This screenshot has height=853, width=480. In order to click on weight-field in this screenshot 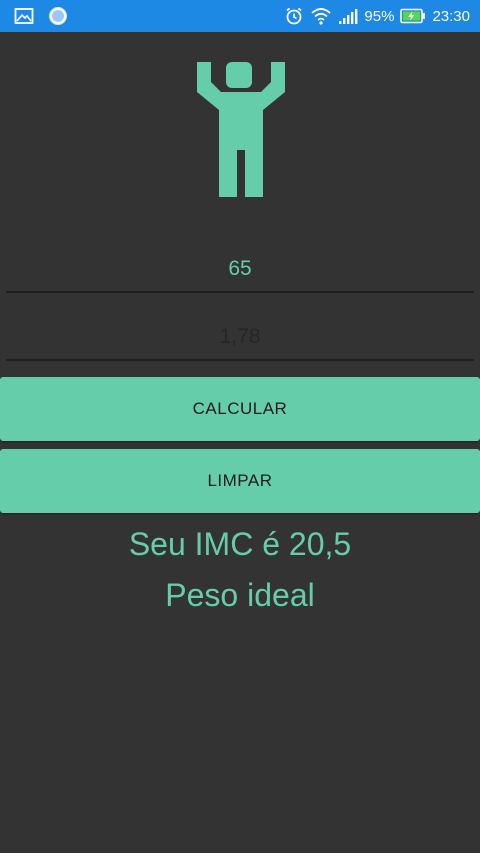, I will do `click(240, 270)`.